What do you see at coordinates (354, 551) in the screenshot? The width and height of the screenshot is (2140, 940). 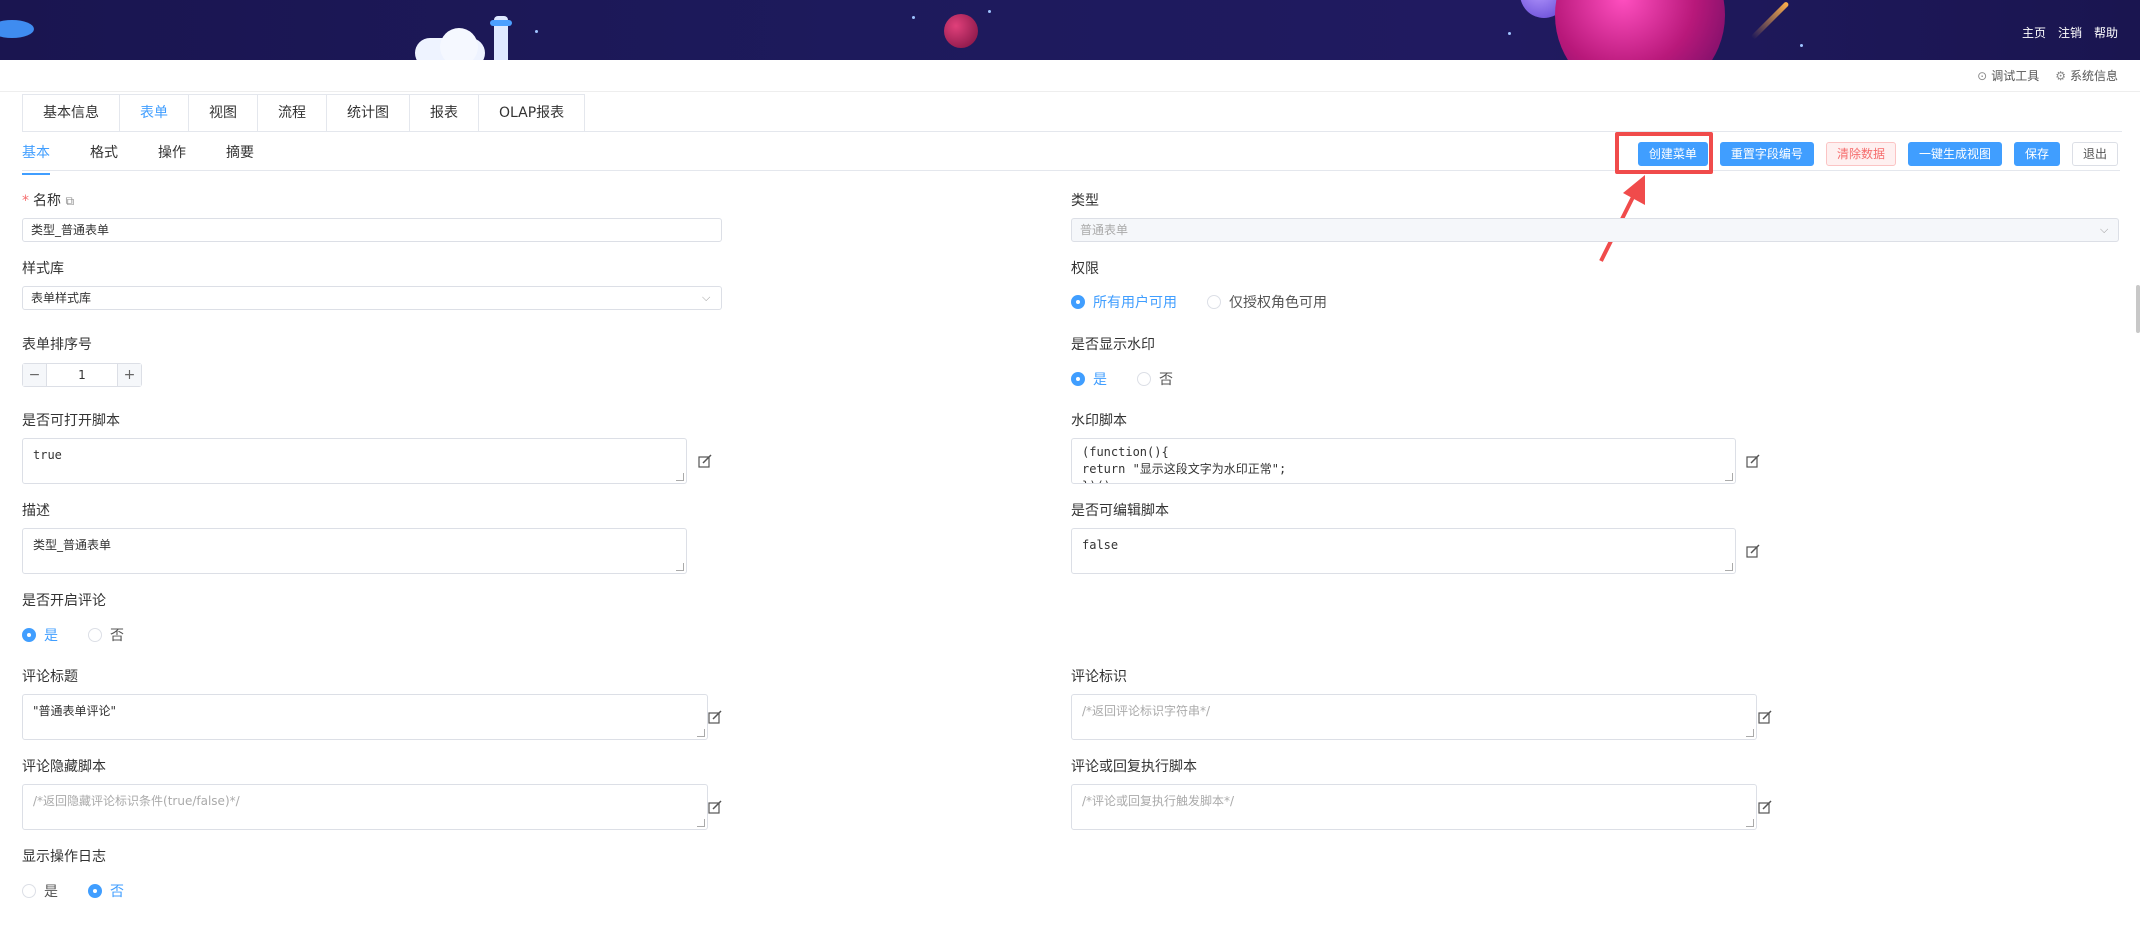 I see `desc-textarea: 类型_普通表单` at bounding box center [354, 551].